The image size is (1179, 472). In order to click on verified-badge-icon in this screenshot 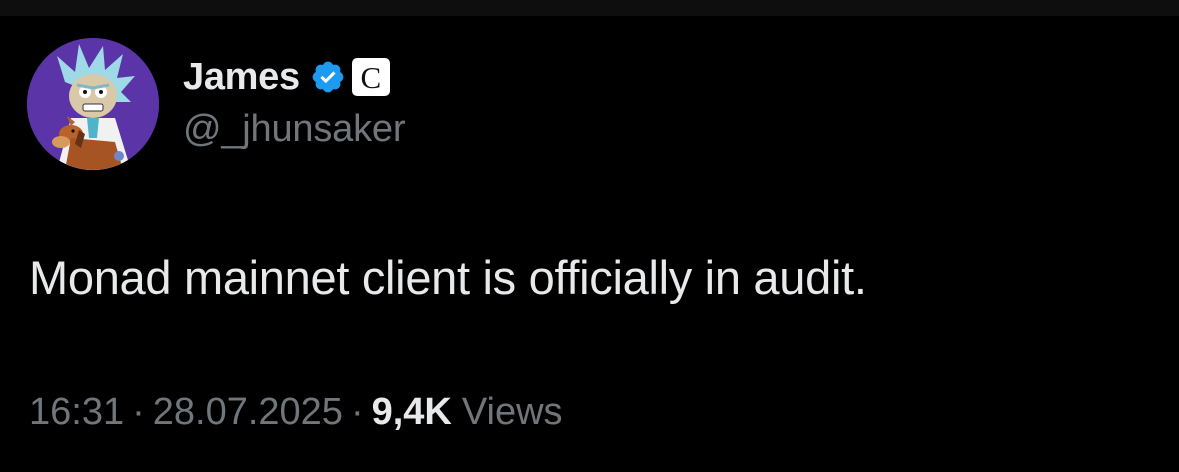, I will do `click(328, 77)`.